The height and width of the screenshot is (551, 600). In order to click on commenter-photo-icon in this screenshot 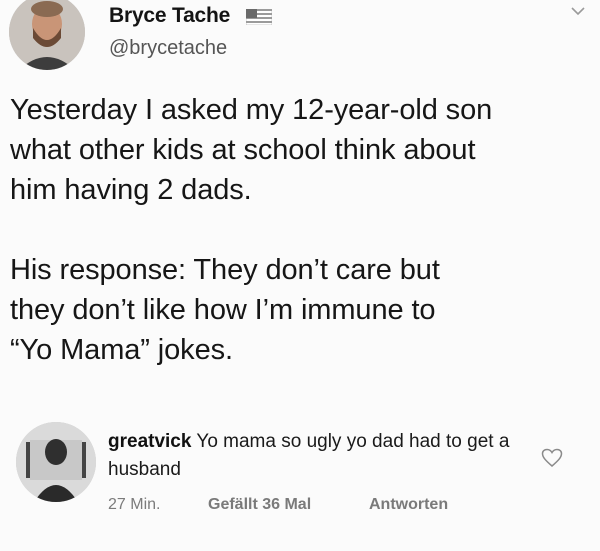, I will do `click(56, 462)`.